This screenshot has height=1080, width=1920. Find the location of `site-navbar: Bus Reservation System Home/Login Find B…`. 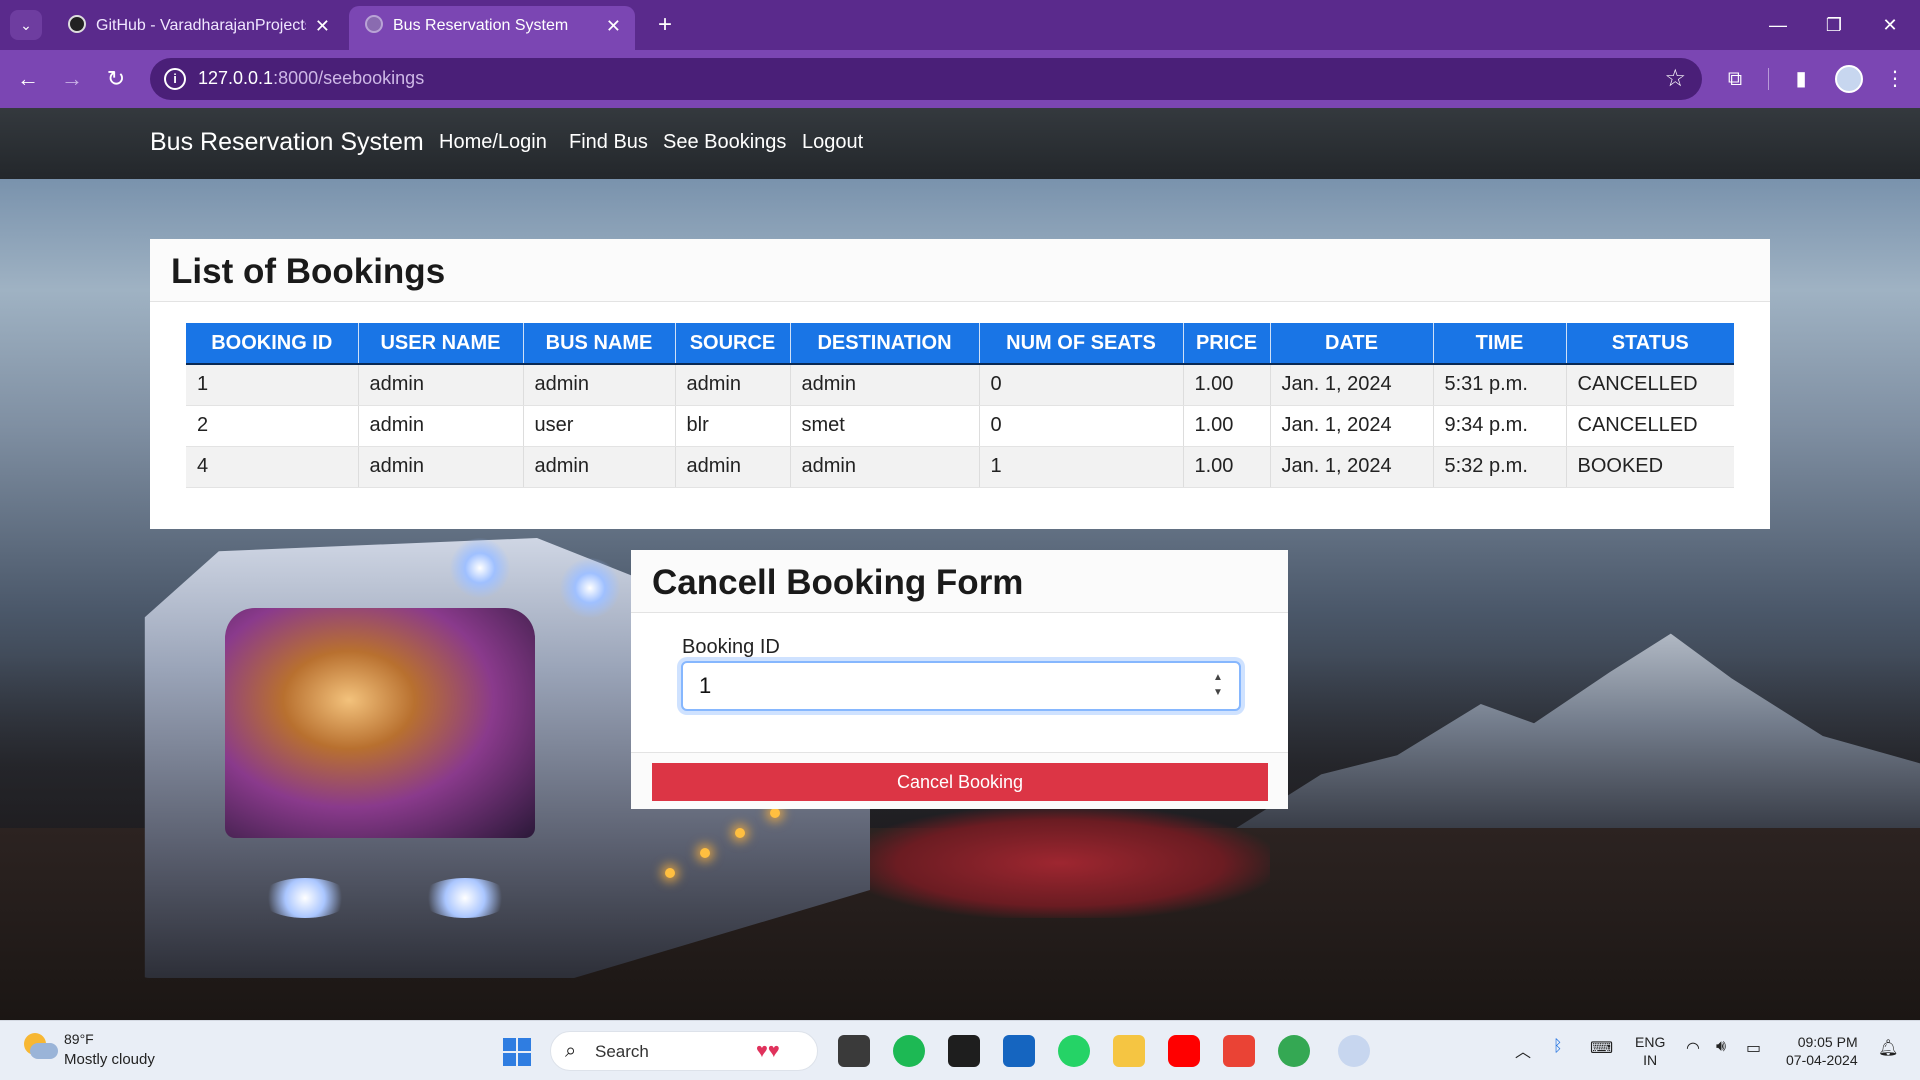

site-navbar: Bus Reservation System Home/Login Find B… is located at coordinates (960, 143).